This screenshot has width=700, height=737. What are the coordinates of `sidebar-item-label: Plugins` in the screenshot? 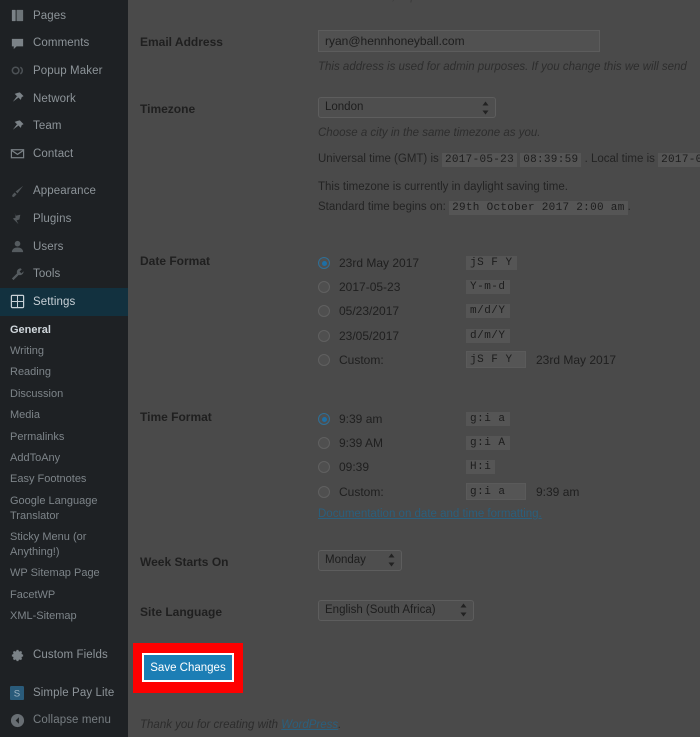 It's located at (52, 218).